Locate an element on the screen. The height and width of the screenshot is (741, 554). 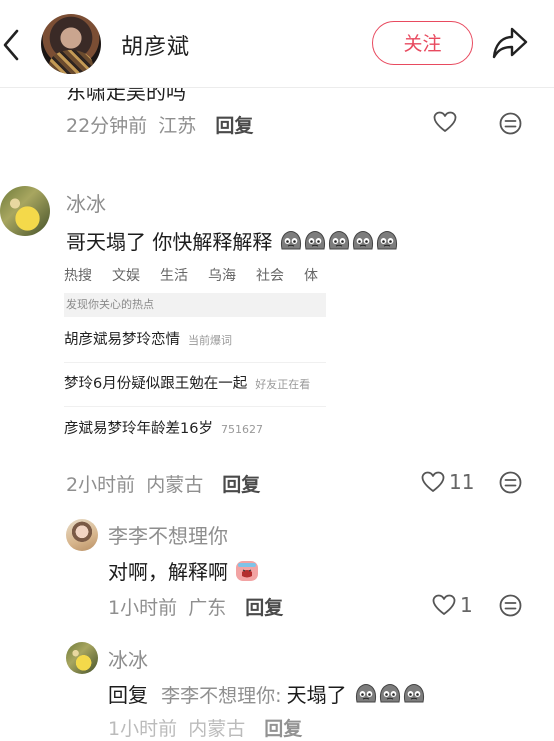
comment-body: 哥天塌了 你快解释解释 is located at coordinates (232, 240).